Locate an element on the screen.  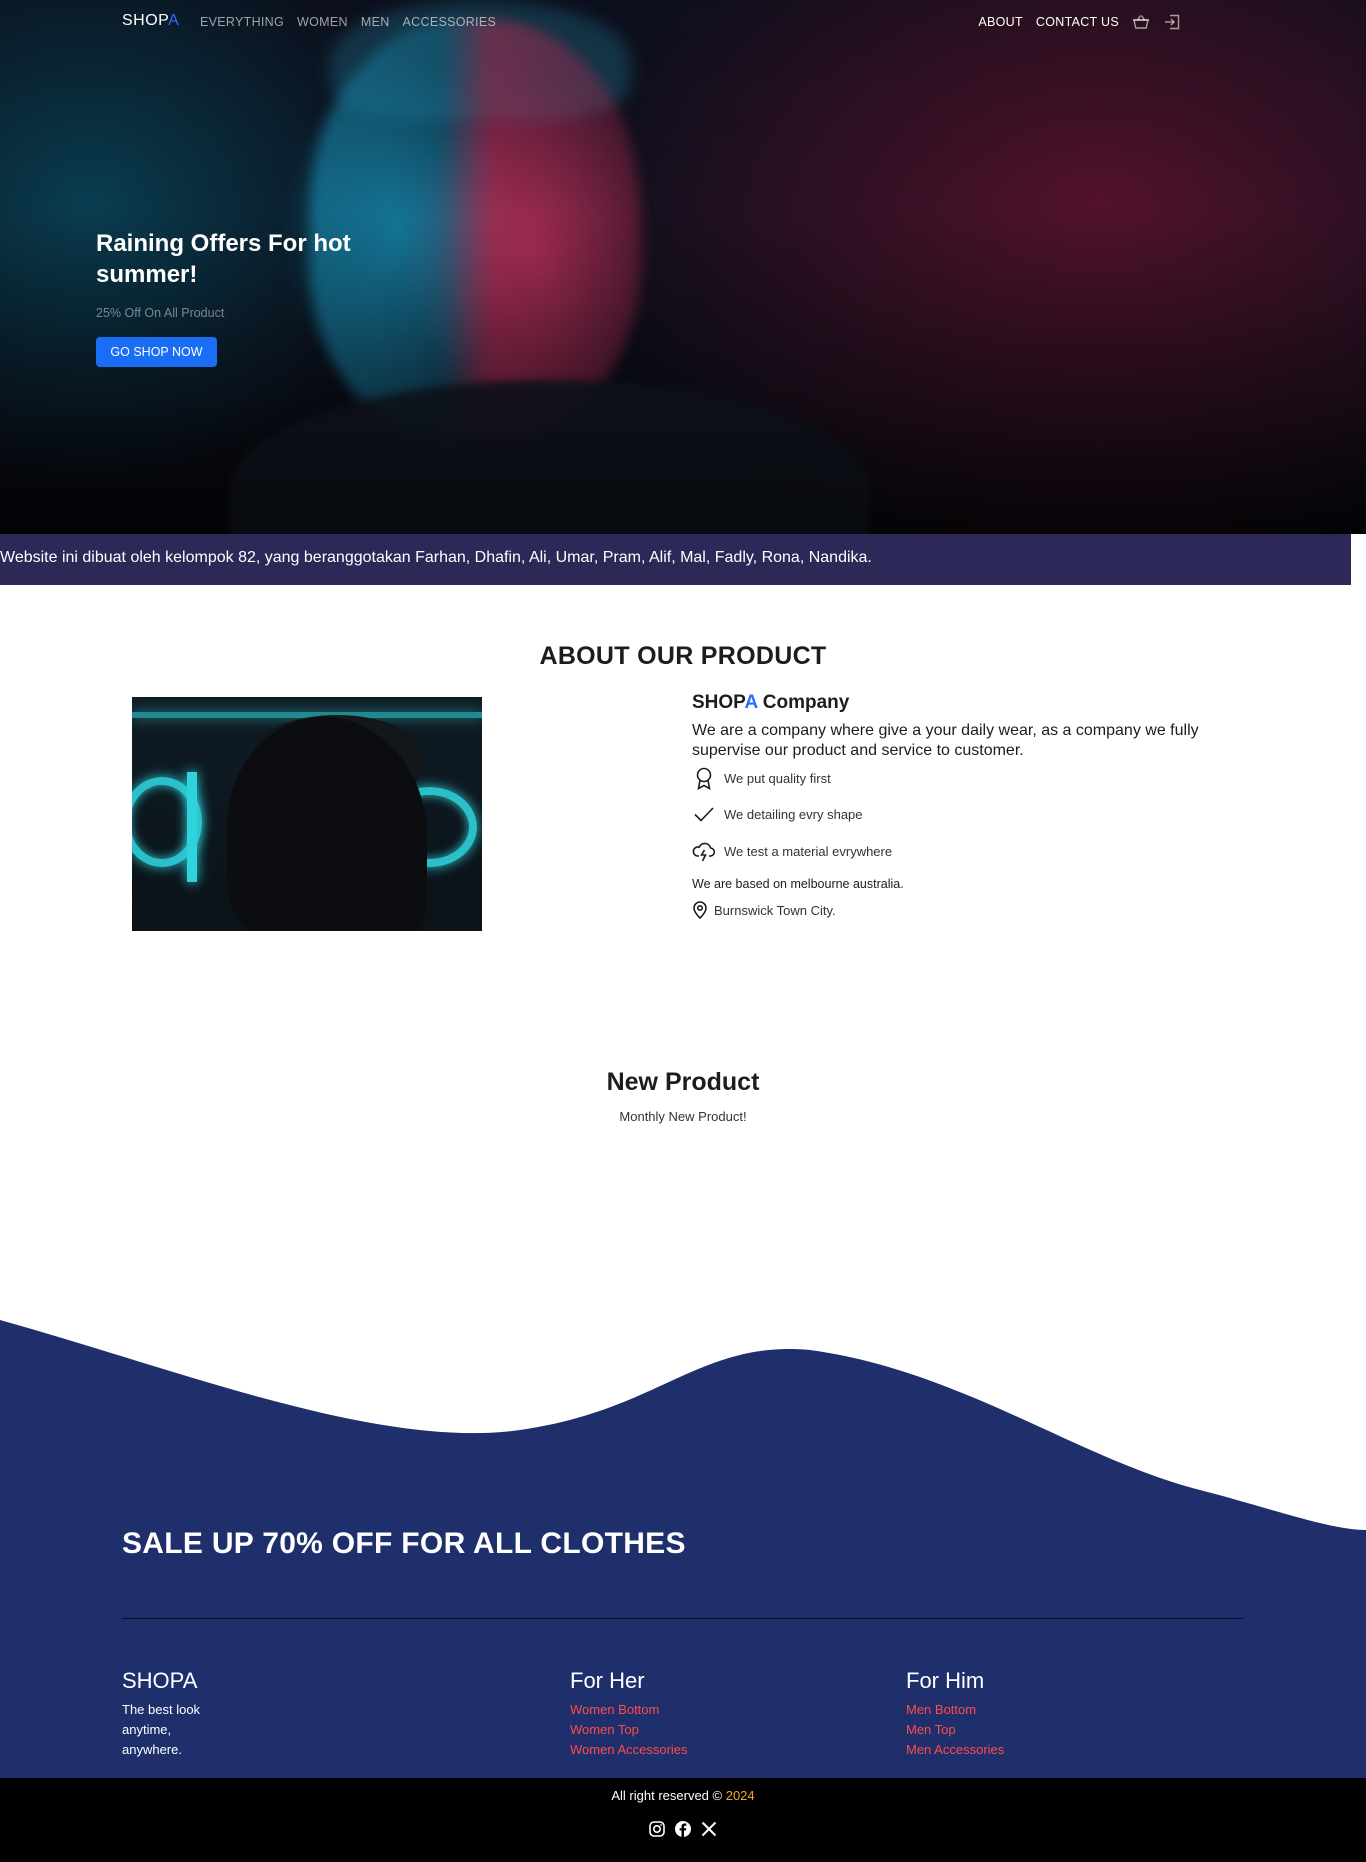
neon-bar-left is located at coordinates (192, 827).